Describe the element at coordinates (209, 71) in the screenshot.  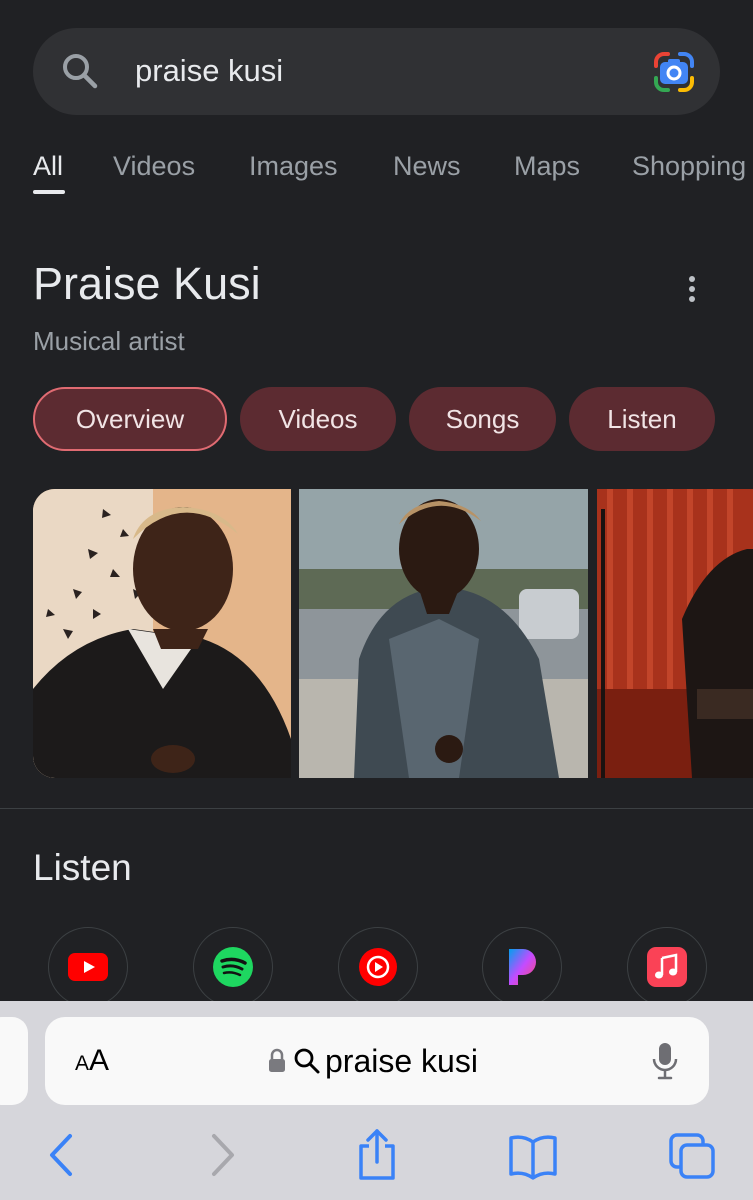
I see `search-query: praise kusi` at that location.